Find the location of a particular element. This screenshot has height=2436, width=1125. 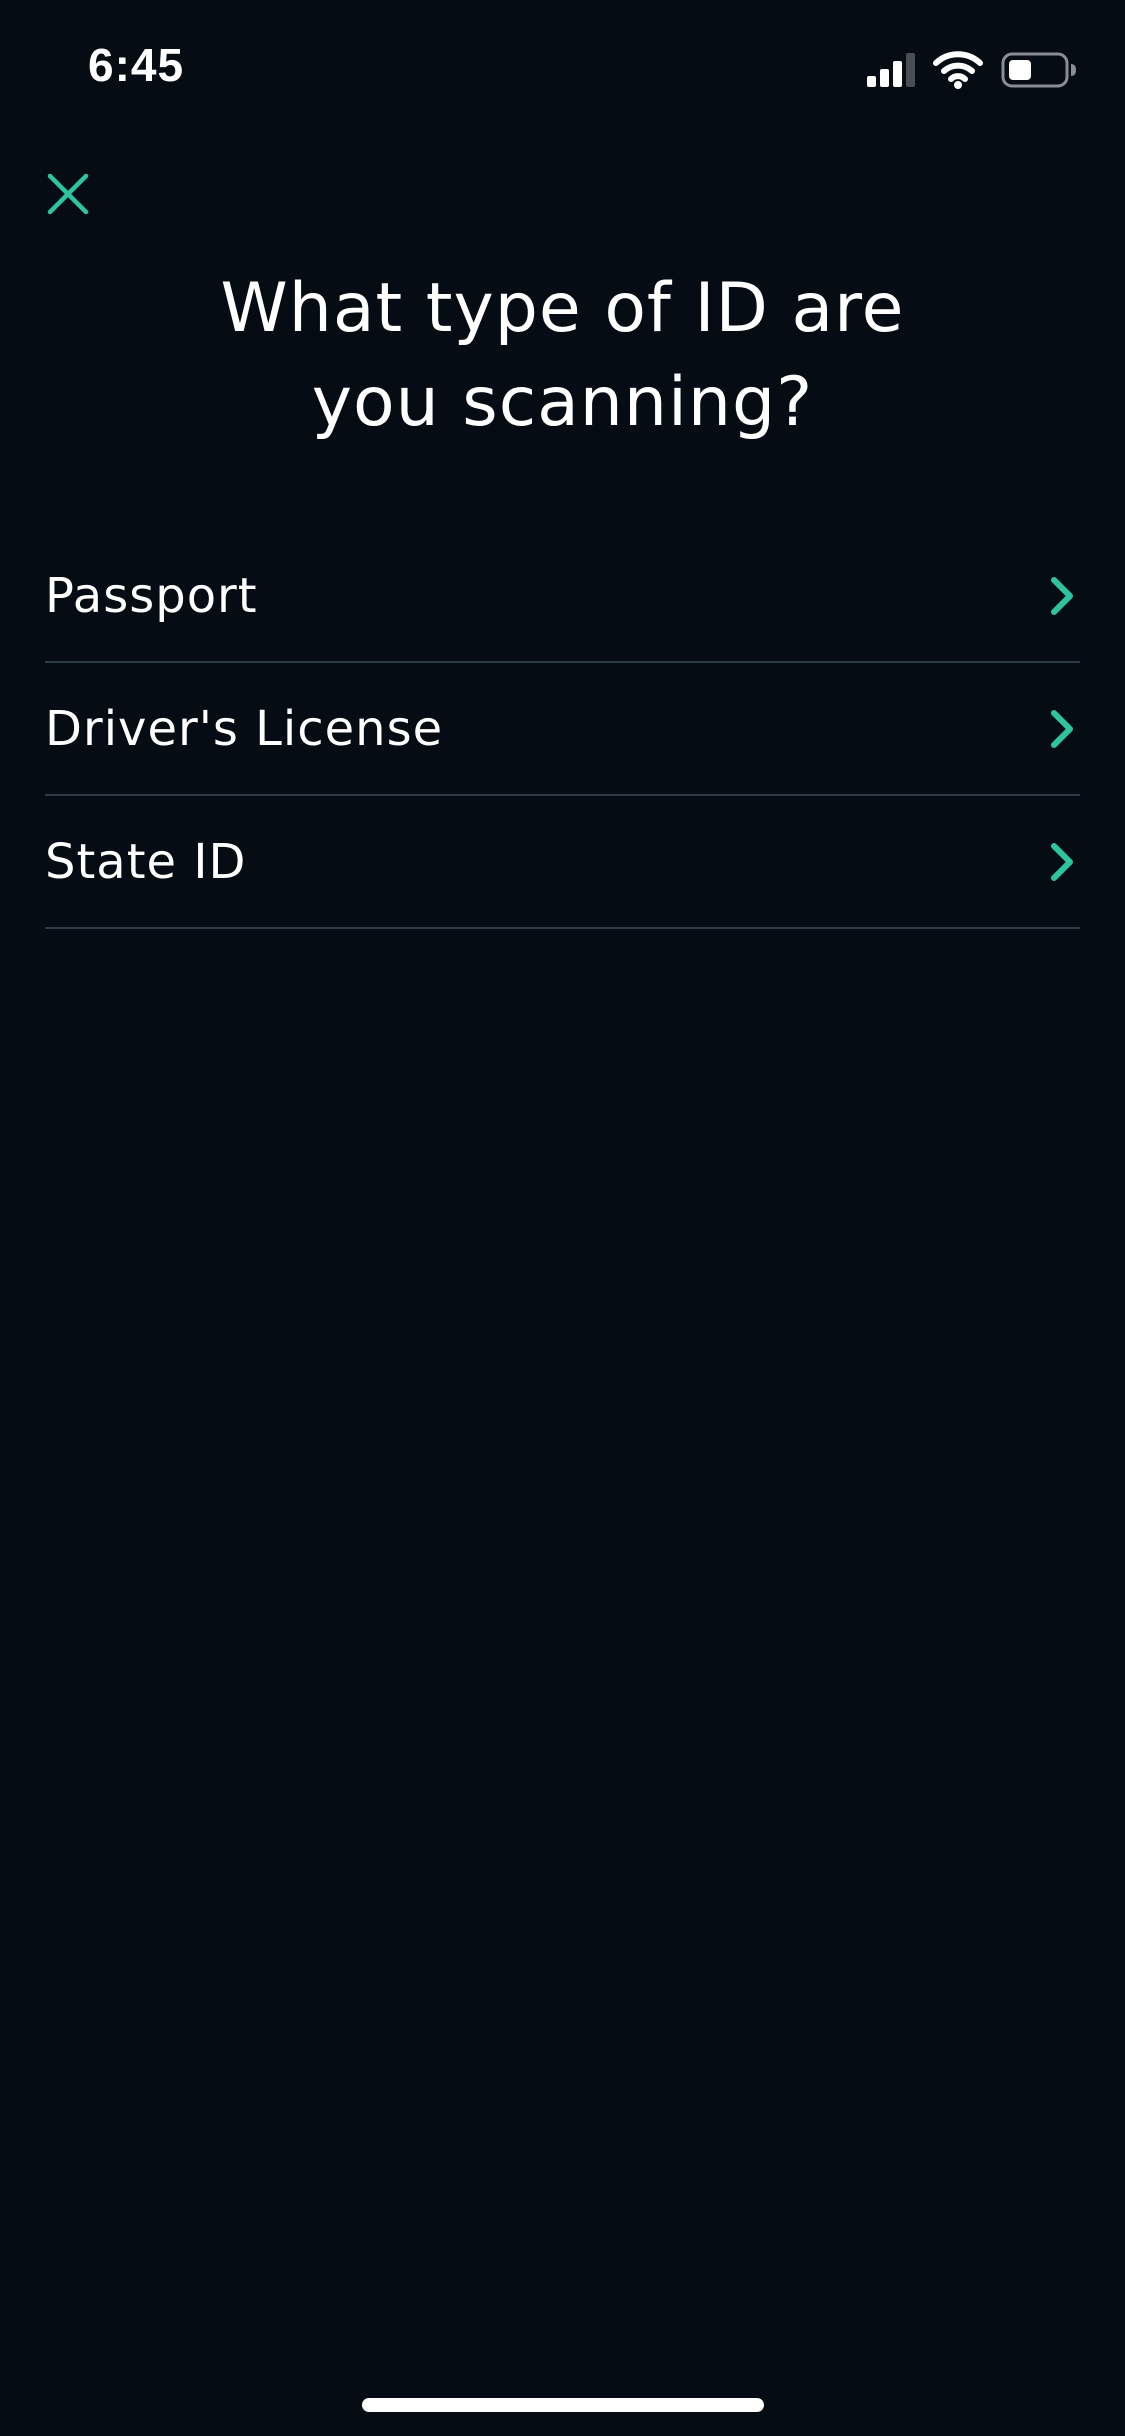

page-title-line-2: you scanning? is located at coordinates (562, 402).